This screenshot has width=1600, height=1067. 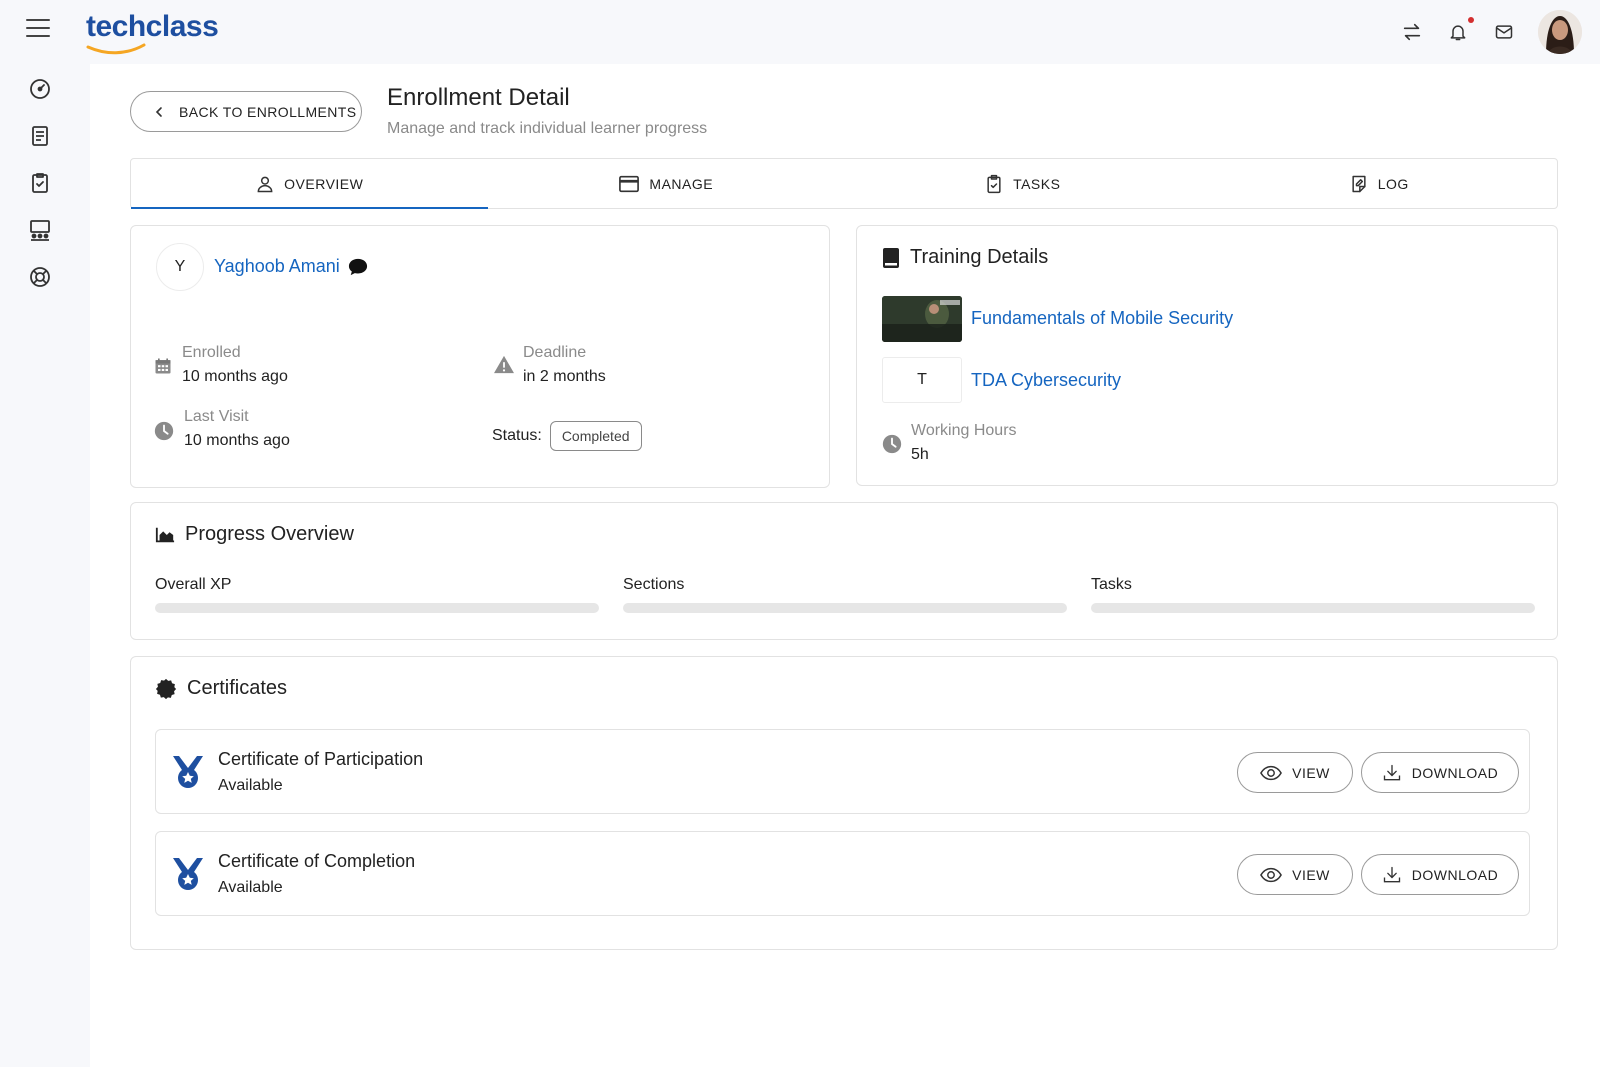 I want to click on tasks-progress-bar, so click(x=1313, y=608).